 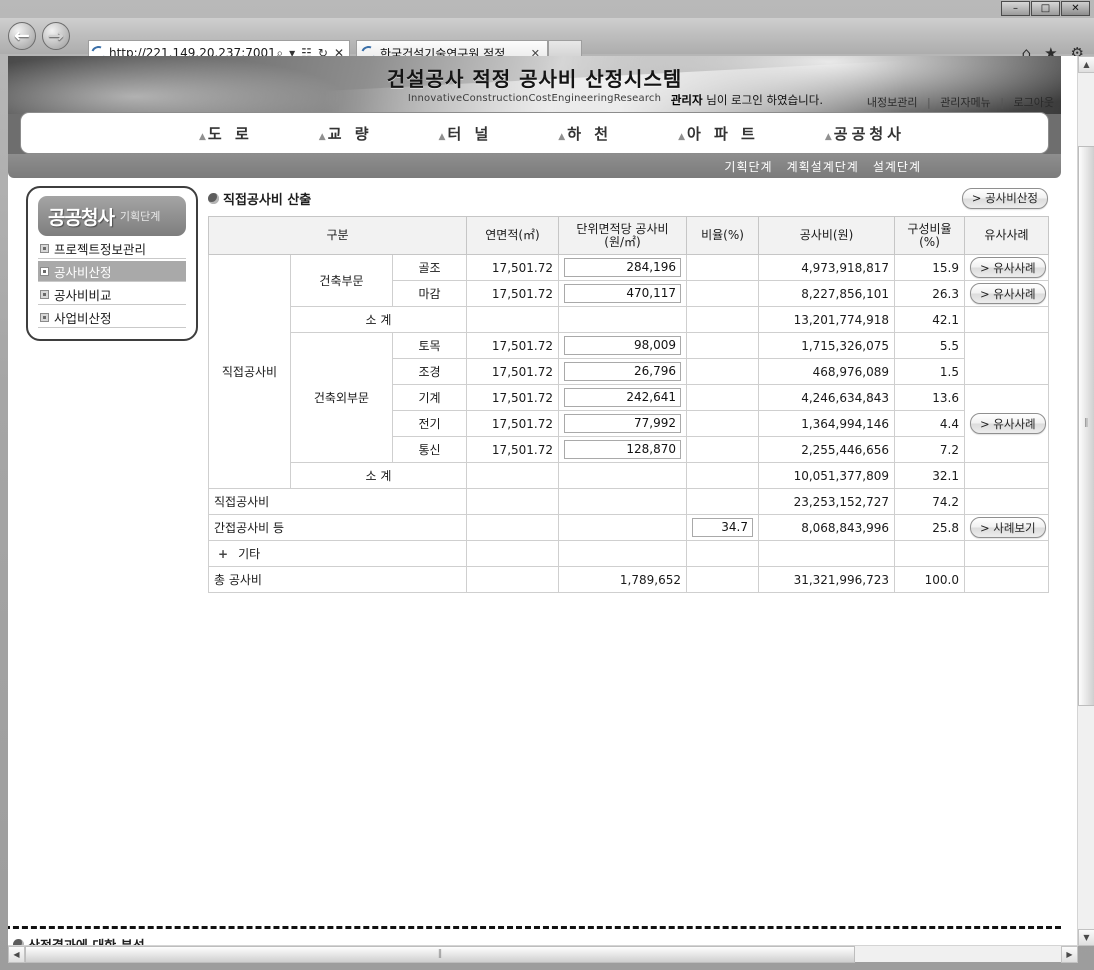 What do you see at coordinates (826, 527) in the screenshot?
I see `cell-cost: 8,068,843,996` at bounding box center [826, 527].